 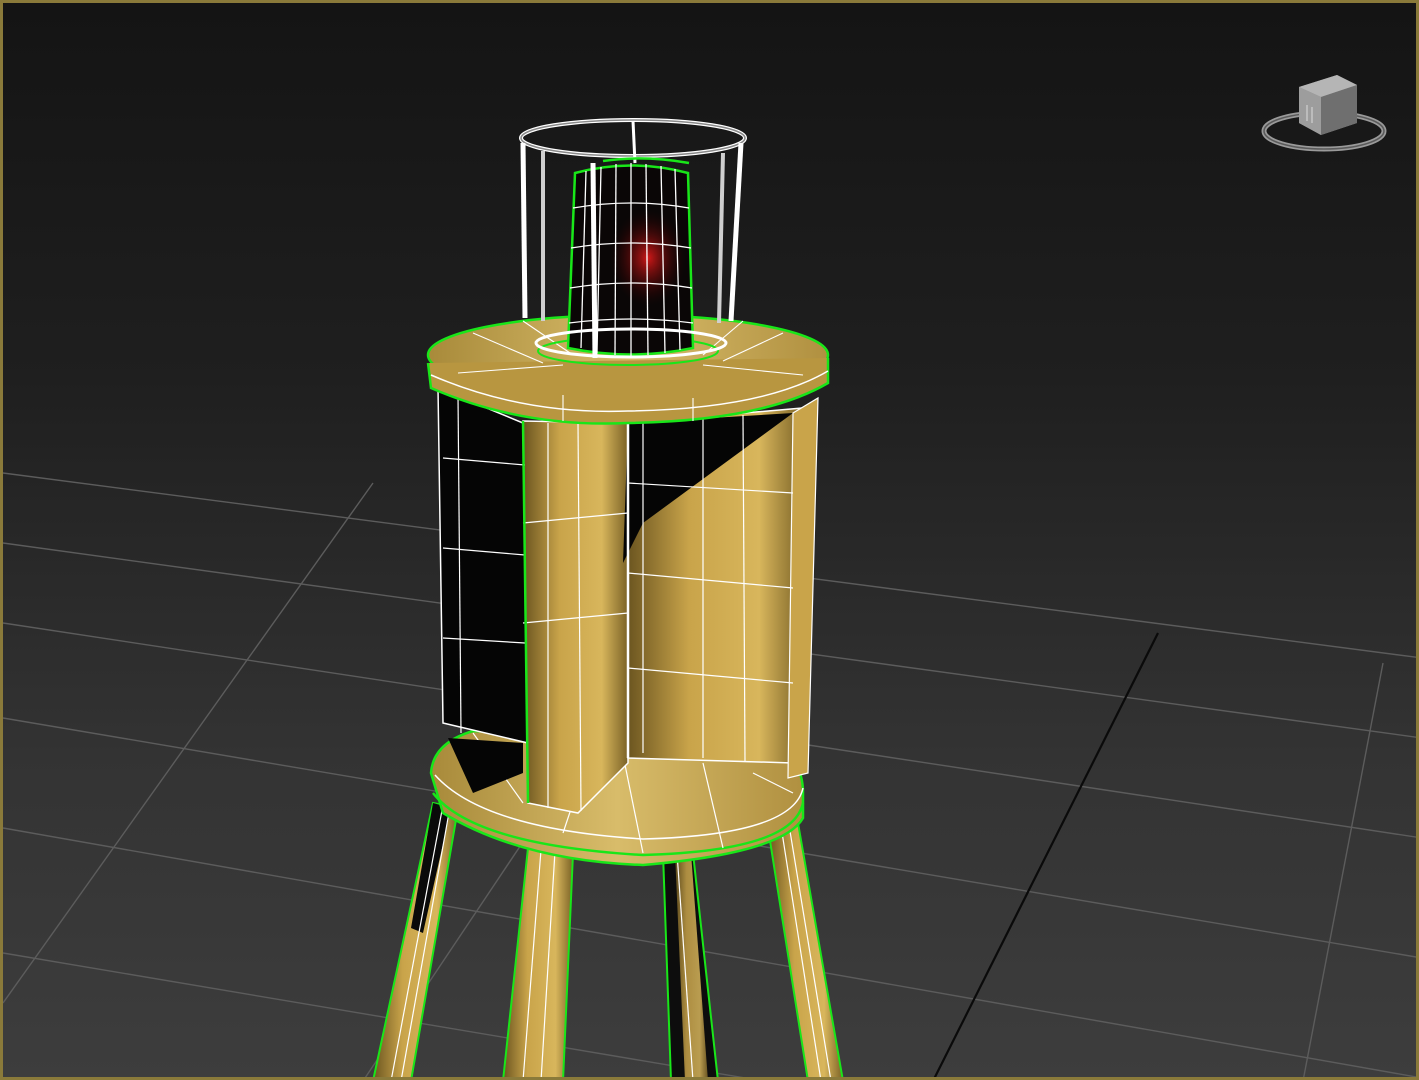 What do you see at coordinates (630, 259) in the screenshot?
I see `lamp-globe` at bounding box center [630, 259].